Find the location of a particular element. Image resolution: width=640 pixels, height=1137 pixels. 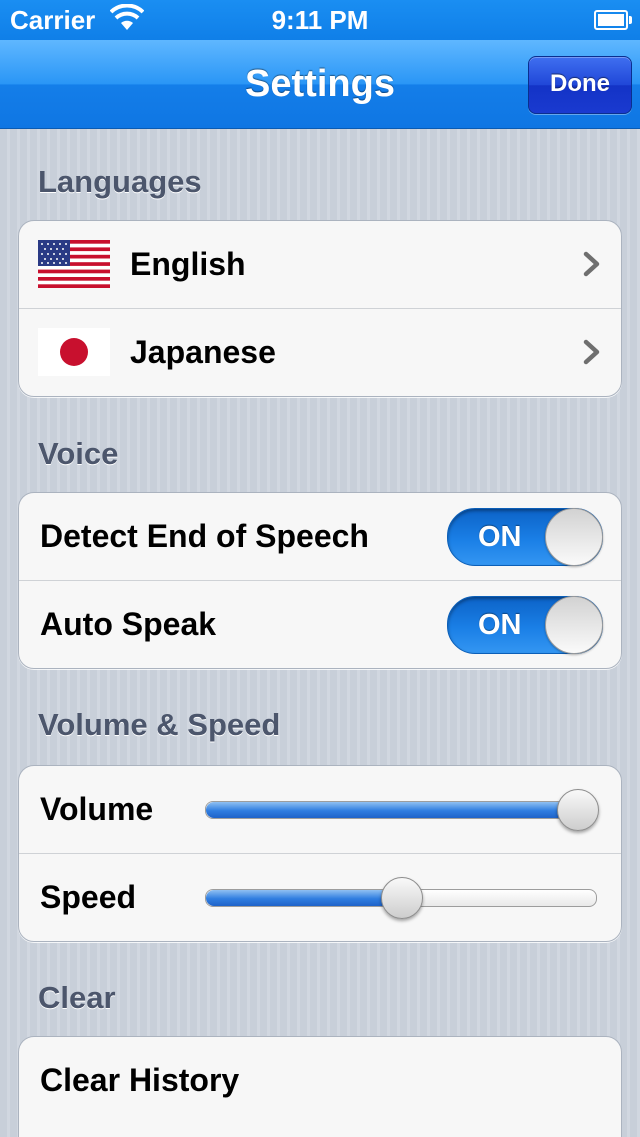

clear-history-row: Clear History is located at coordinates (320, 1080).